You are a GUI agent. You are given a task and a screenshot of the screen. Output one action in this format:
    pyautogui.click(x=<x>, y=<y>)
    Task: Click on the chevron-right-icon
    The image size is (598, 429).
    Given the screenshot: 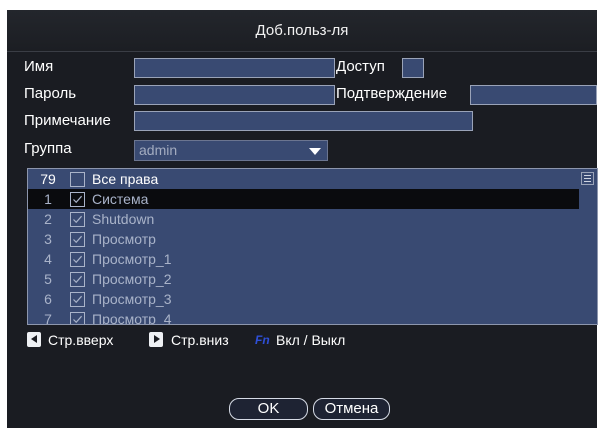 What is the action you would take?
    pyautogui.click(x=156, y=339)
    